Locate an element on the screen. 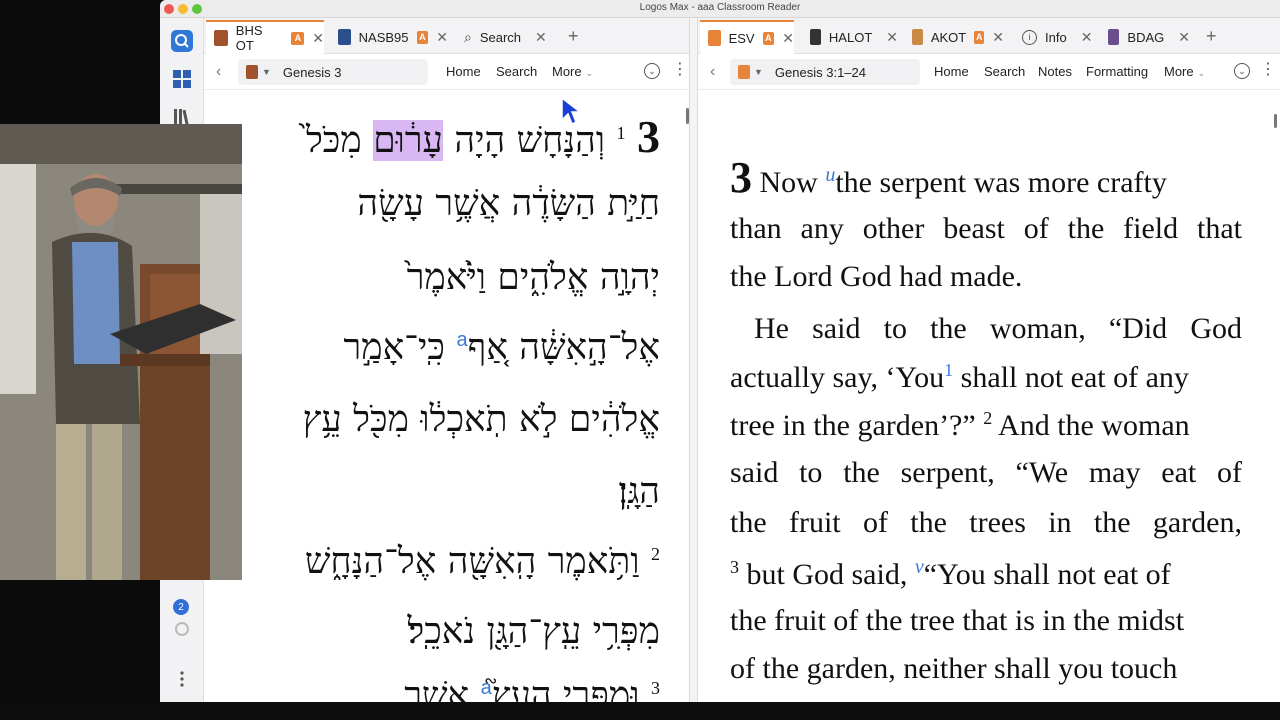 The width and height of the screenshot is (1280, 720). hebrew-word: וַתֹּ֥אמֶר הָֽאִשָּׁ֖ה אֶל־הַנָּחָ֑שׁ is located at coordinates (472, 561).